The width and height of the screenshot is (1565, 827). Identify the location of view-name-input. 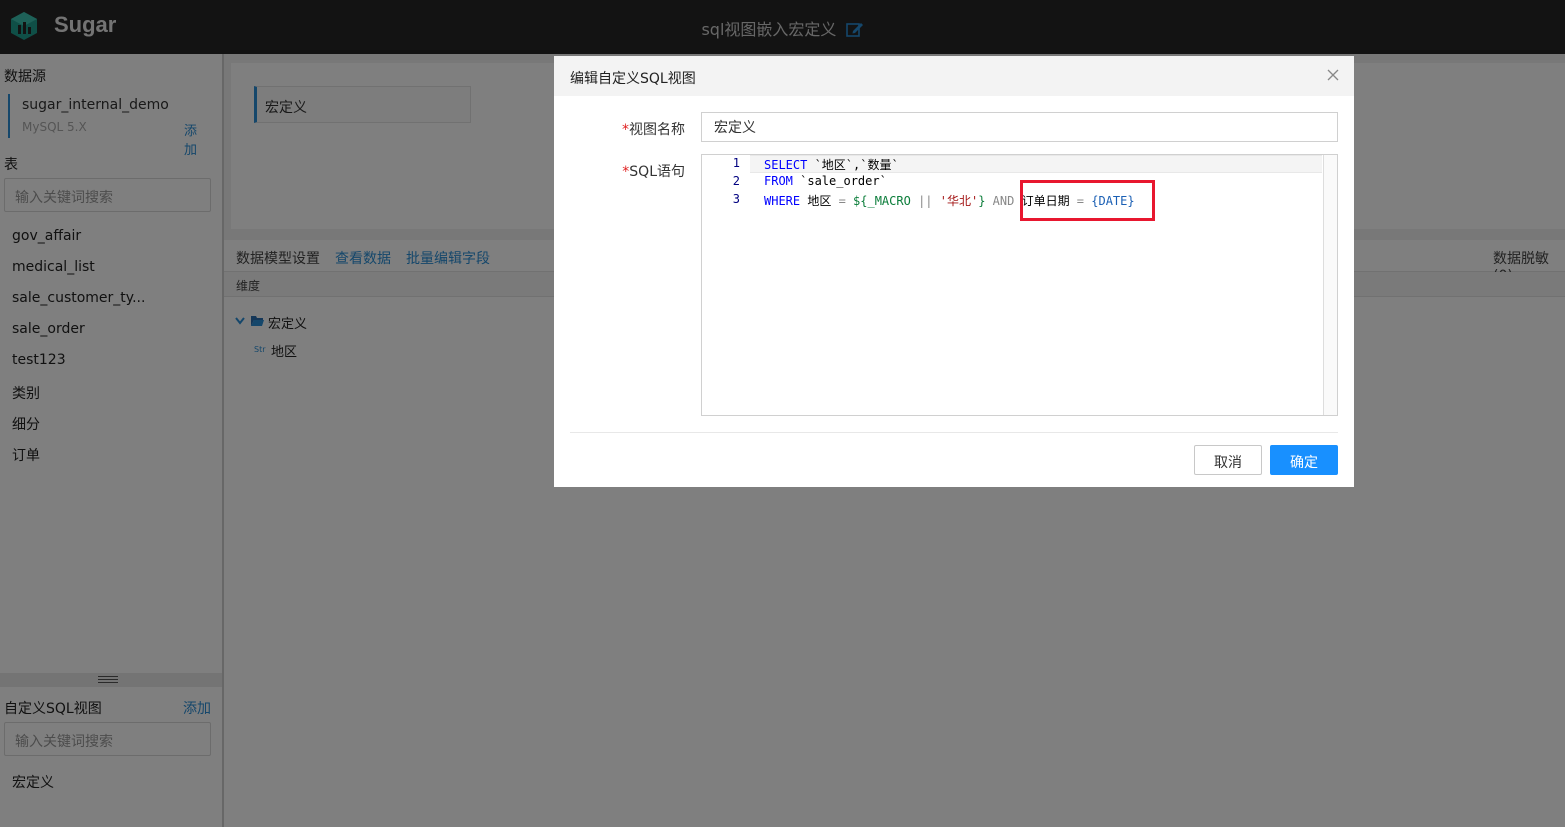
(1019, 127).